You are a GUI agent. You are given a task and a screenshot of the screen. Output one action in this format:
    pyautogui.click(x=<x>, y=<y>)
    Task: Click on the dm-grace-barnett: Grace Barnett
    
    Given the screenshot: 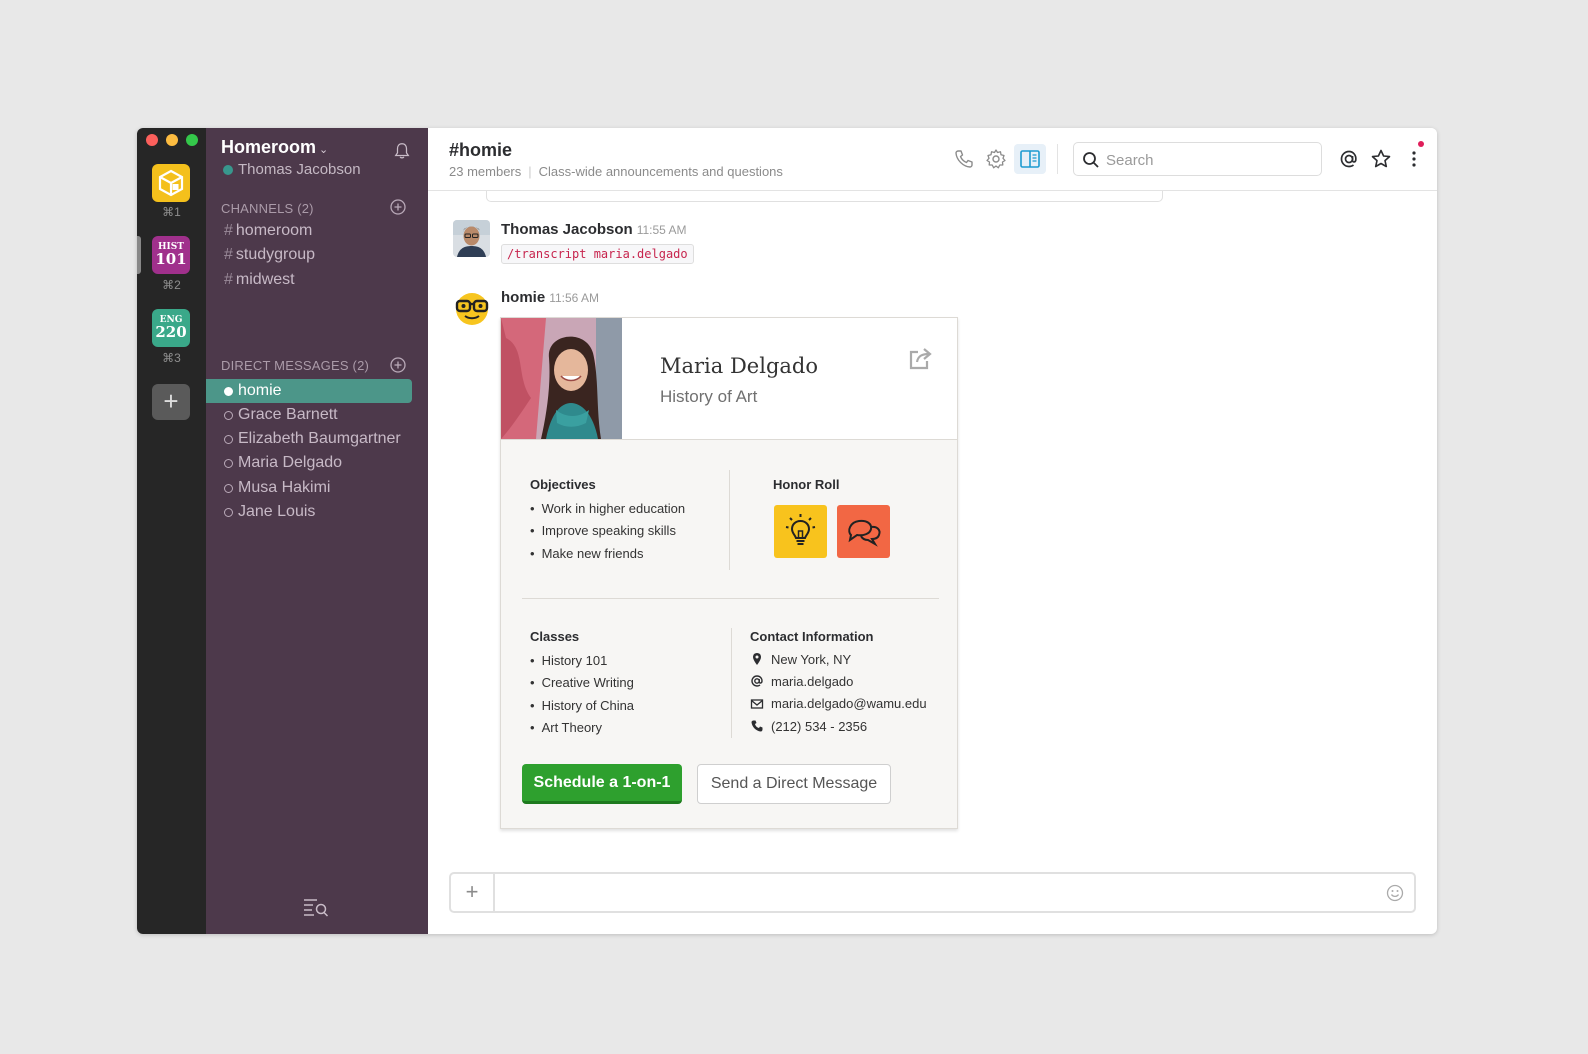 What is the action you would take?
    pyautogui.click(x=309, y=415)
    